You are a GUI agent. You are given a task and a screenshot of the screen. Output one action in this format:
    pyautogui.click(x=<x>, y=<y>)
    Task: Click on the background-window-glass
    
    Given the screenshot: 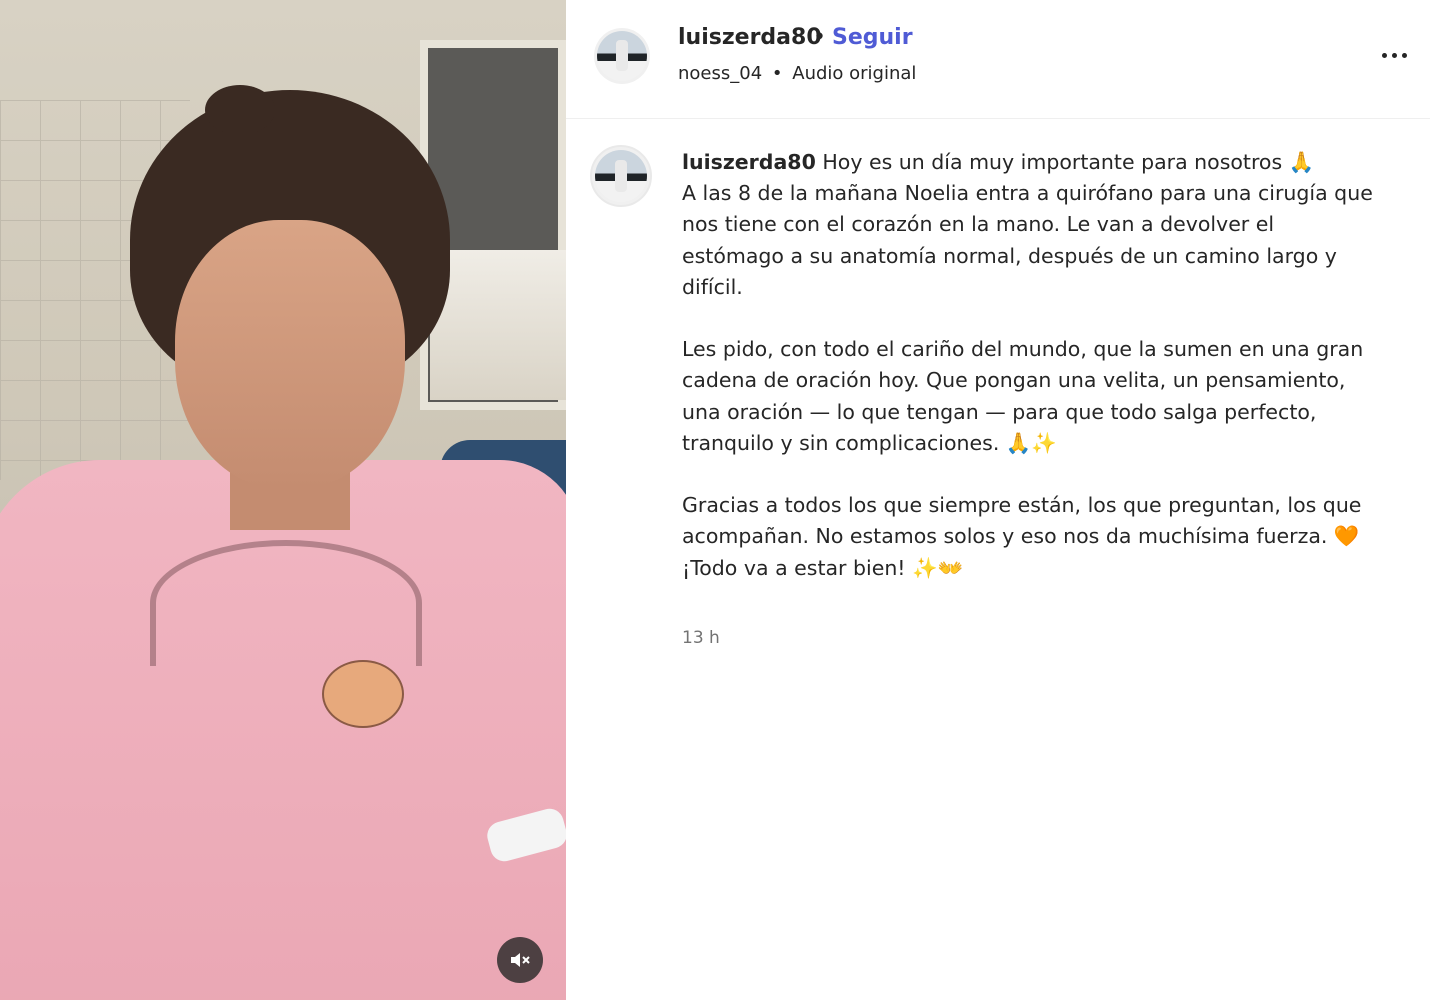 What is the action you would take?
    pyautogui.click(x=498, y=325)
    